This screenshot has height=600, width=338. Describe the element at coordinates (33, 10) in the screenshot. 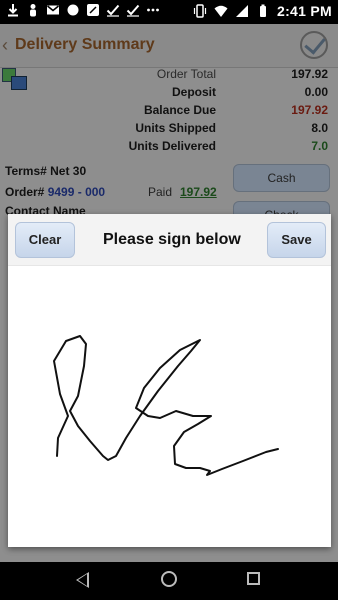

I see `person-icon` at that location.